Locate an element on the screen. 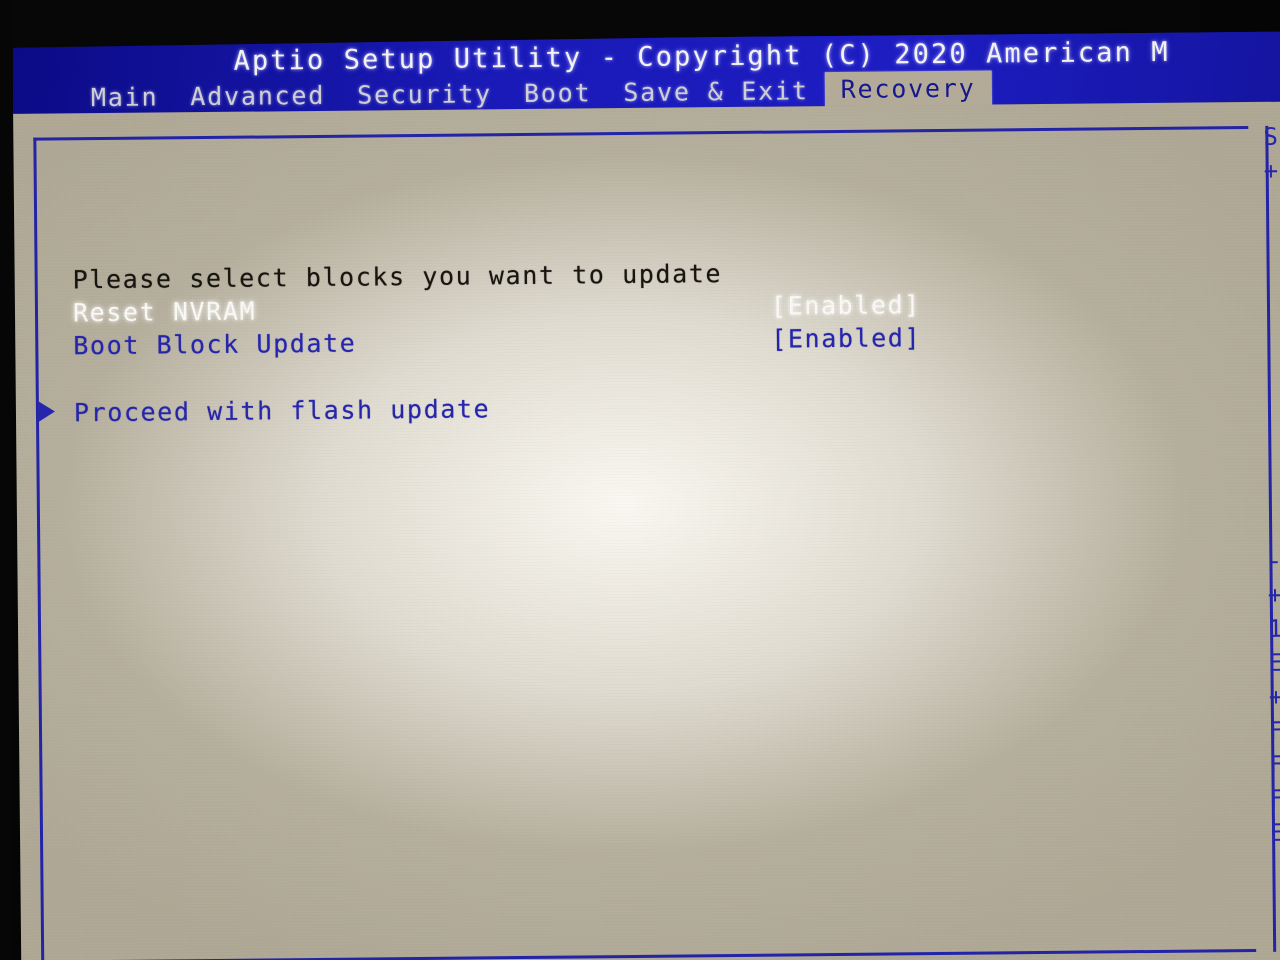 This screenshot has height=960, width=1280. option-label-reset-nvram: Reset NVRAM is located at coordinates (164, 312).